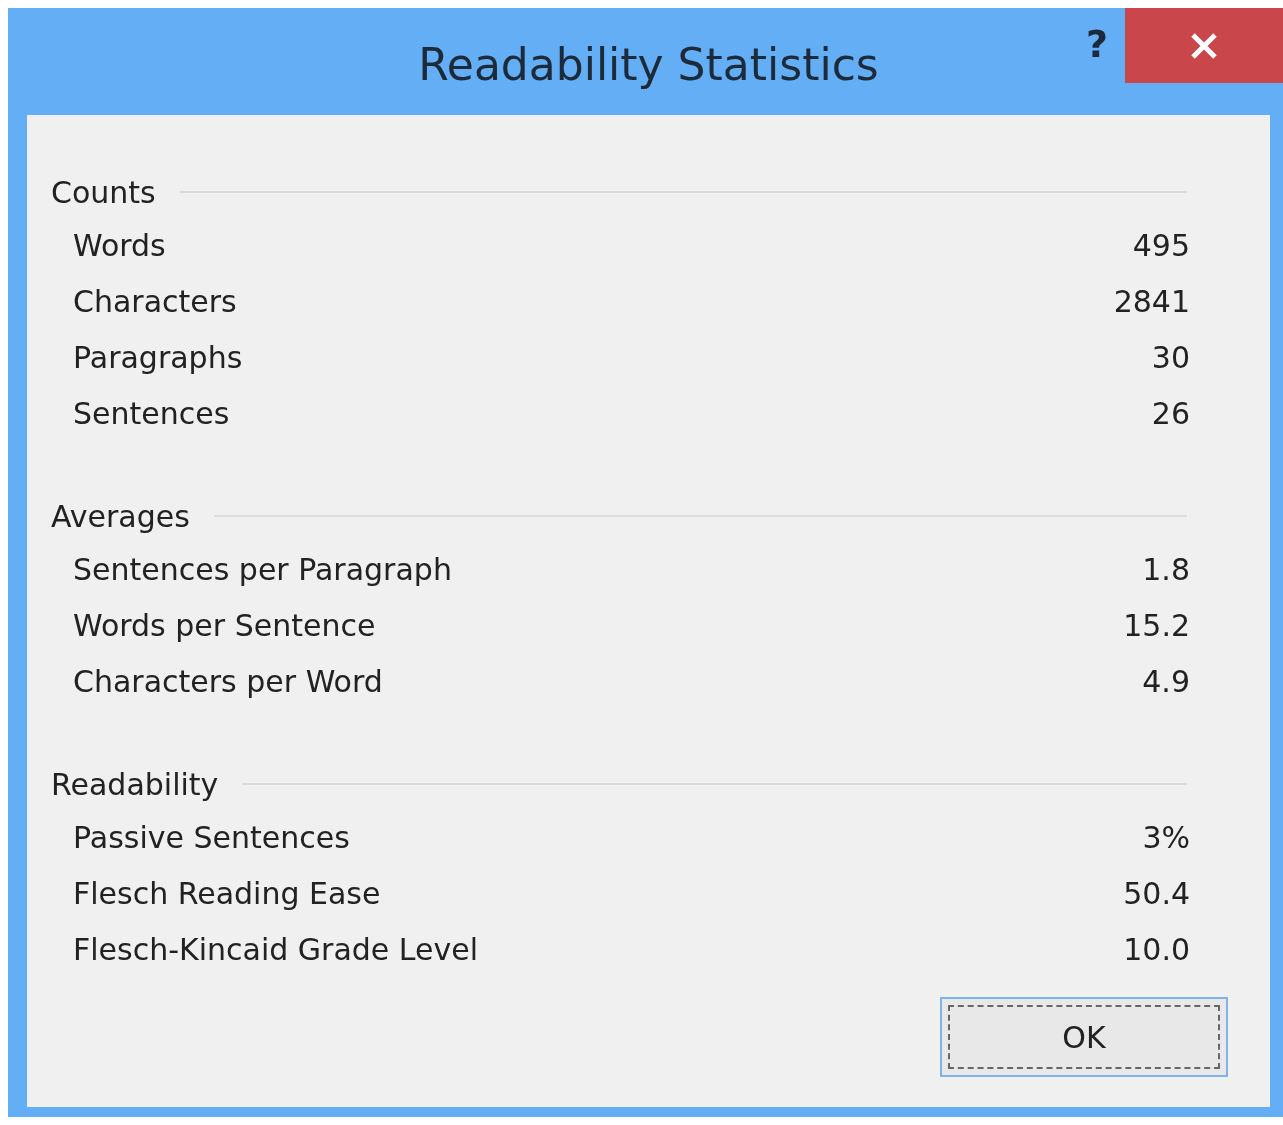 The image size is (1283, 1125). I want to click on help-button: ?, so click(1096, 44).